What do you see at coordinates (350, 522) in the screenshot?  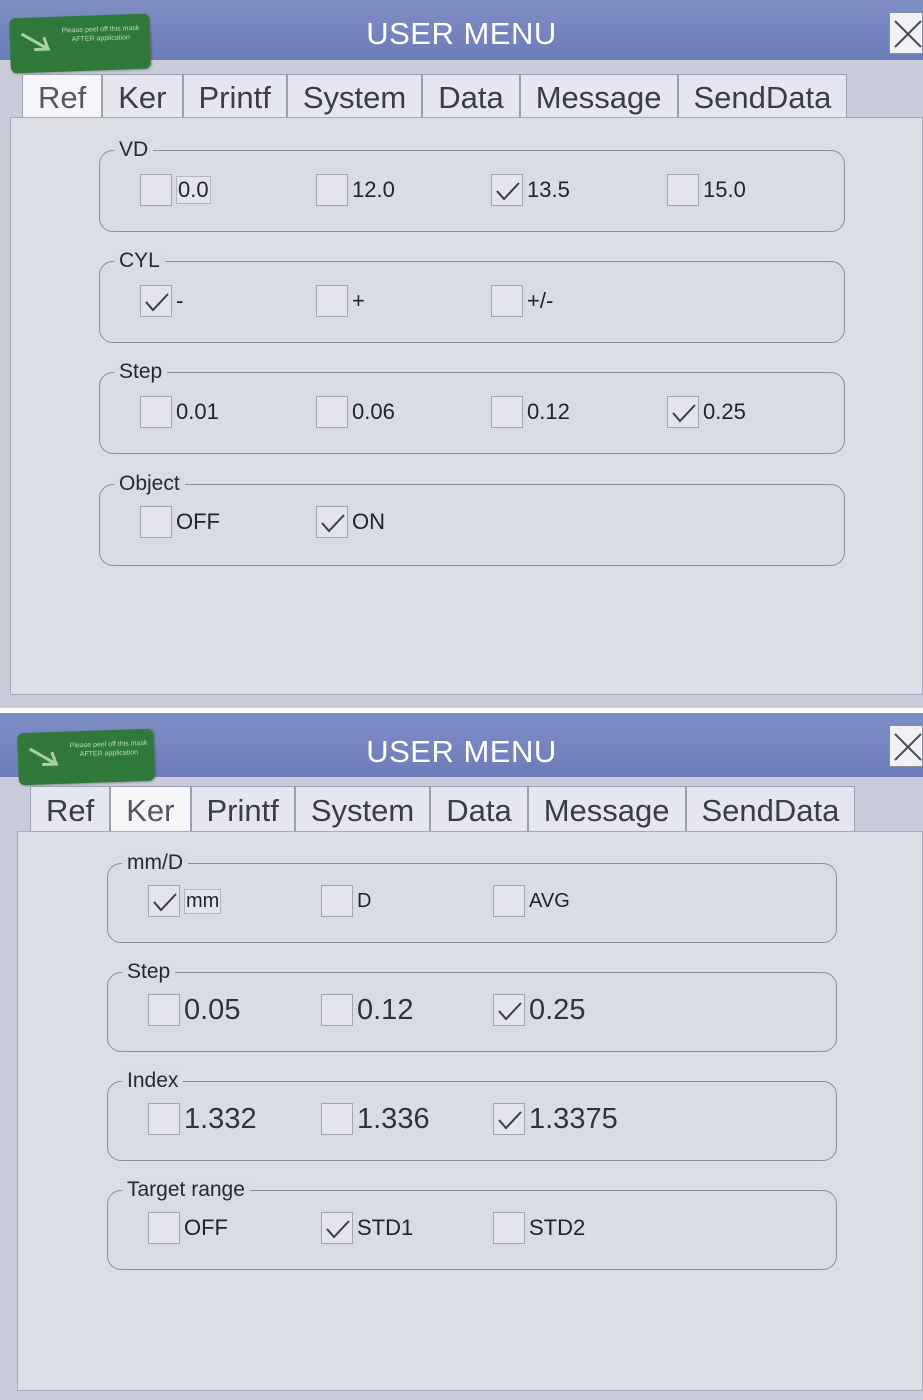 I see `object-option-on: ON` at bounding box center [350, 522].